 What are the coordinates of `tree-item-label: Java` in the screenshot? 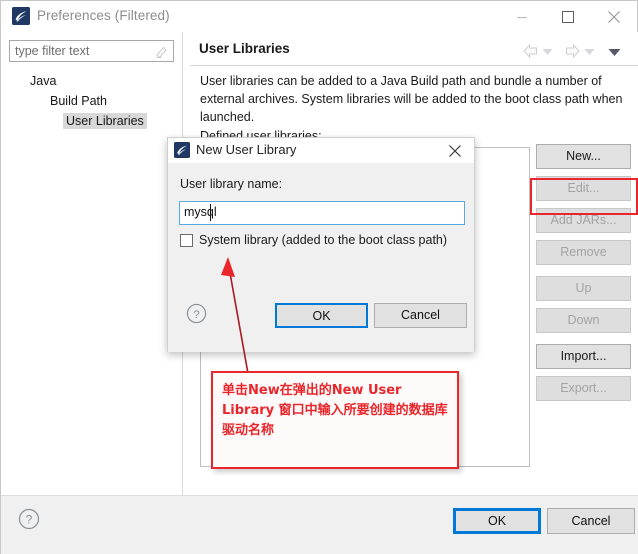 It's located at (43, 81).